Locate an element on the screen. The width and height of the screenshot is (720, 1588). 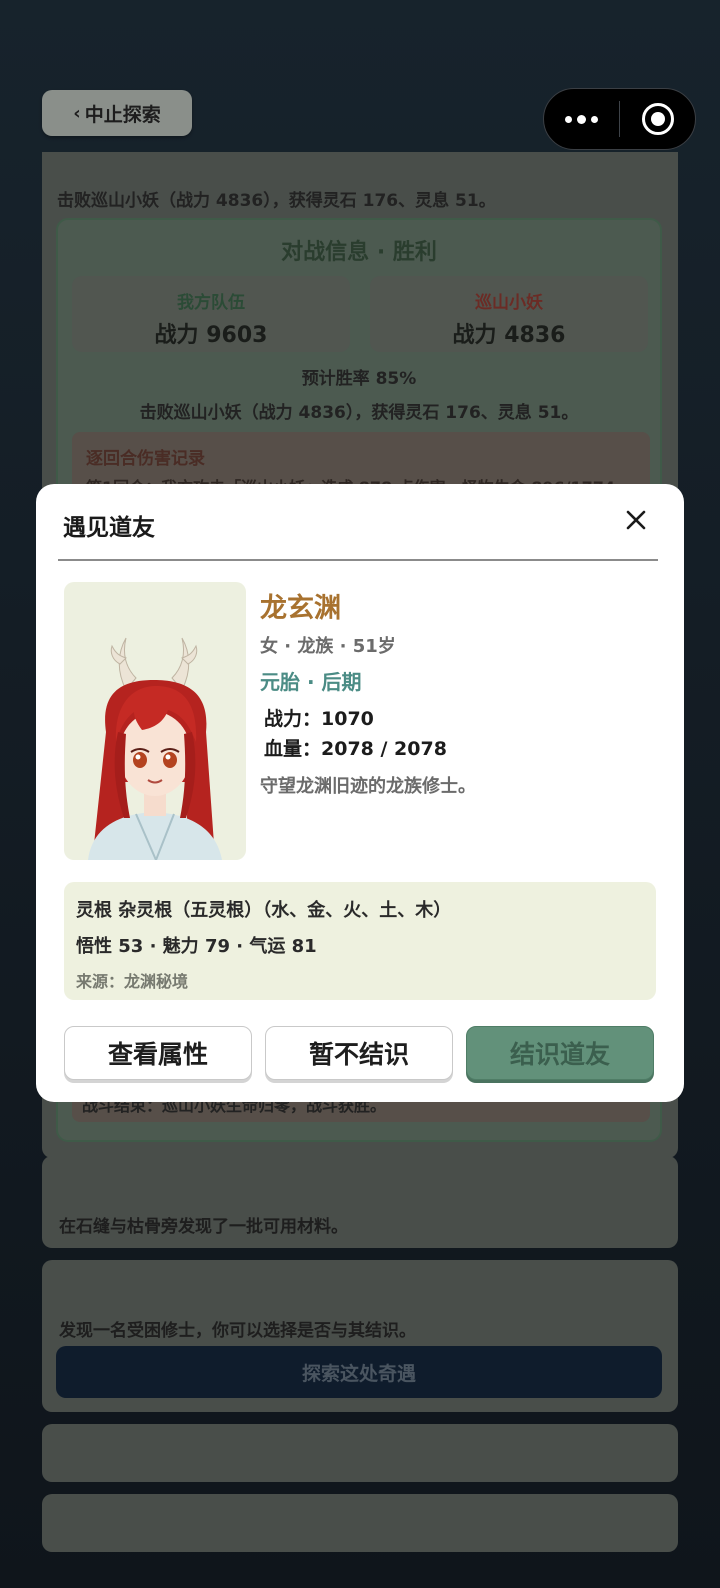
character-meta: 女 · 龙族 · 51岁 is located at coordinates (328, 646).